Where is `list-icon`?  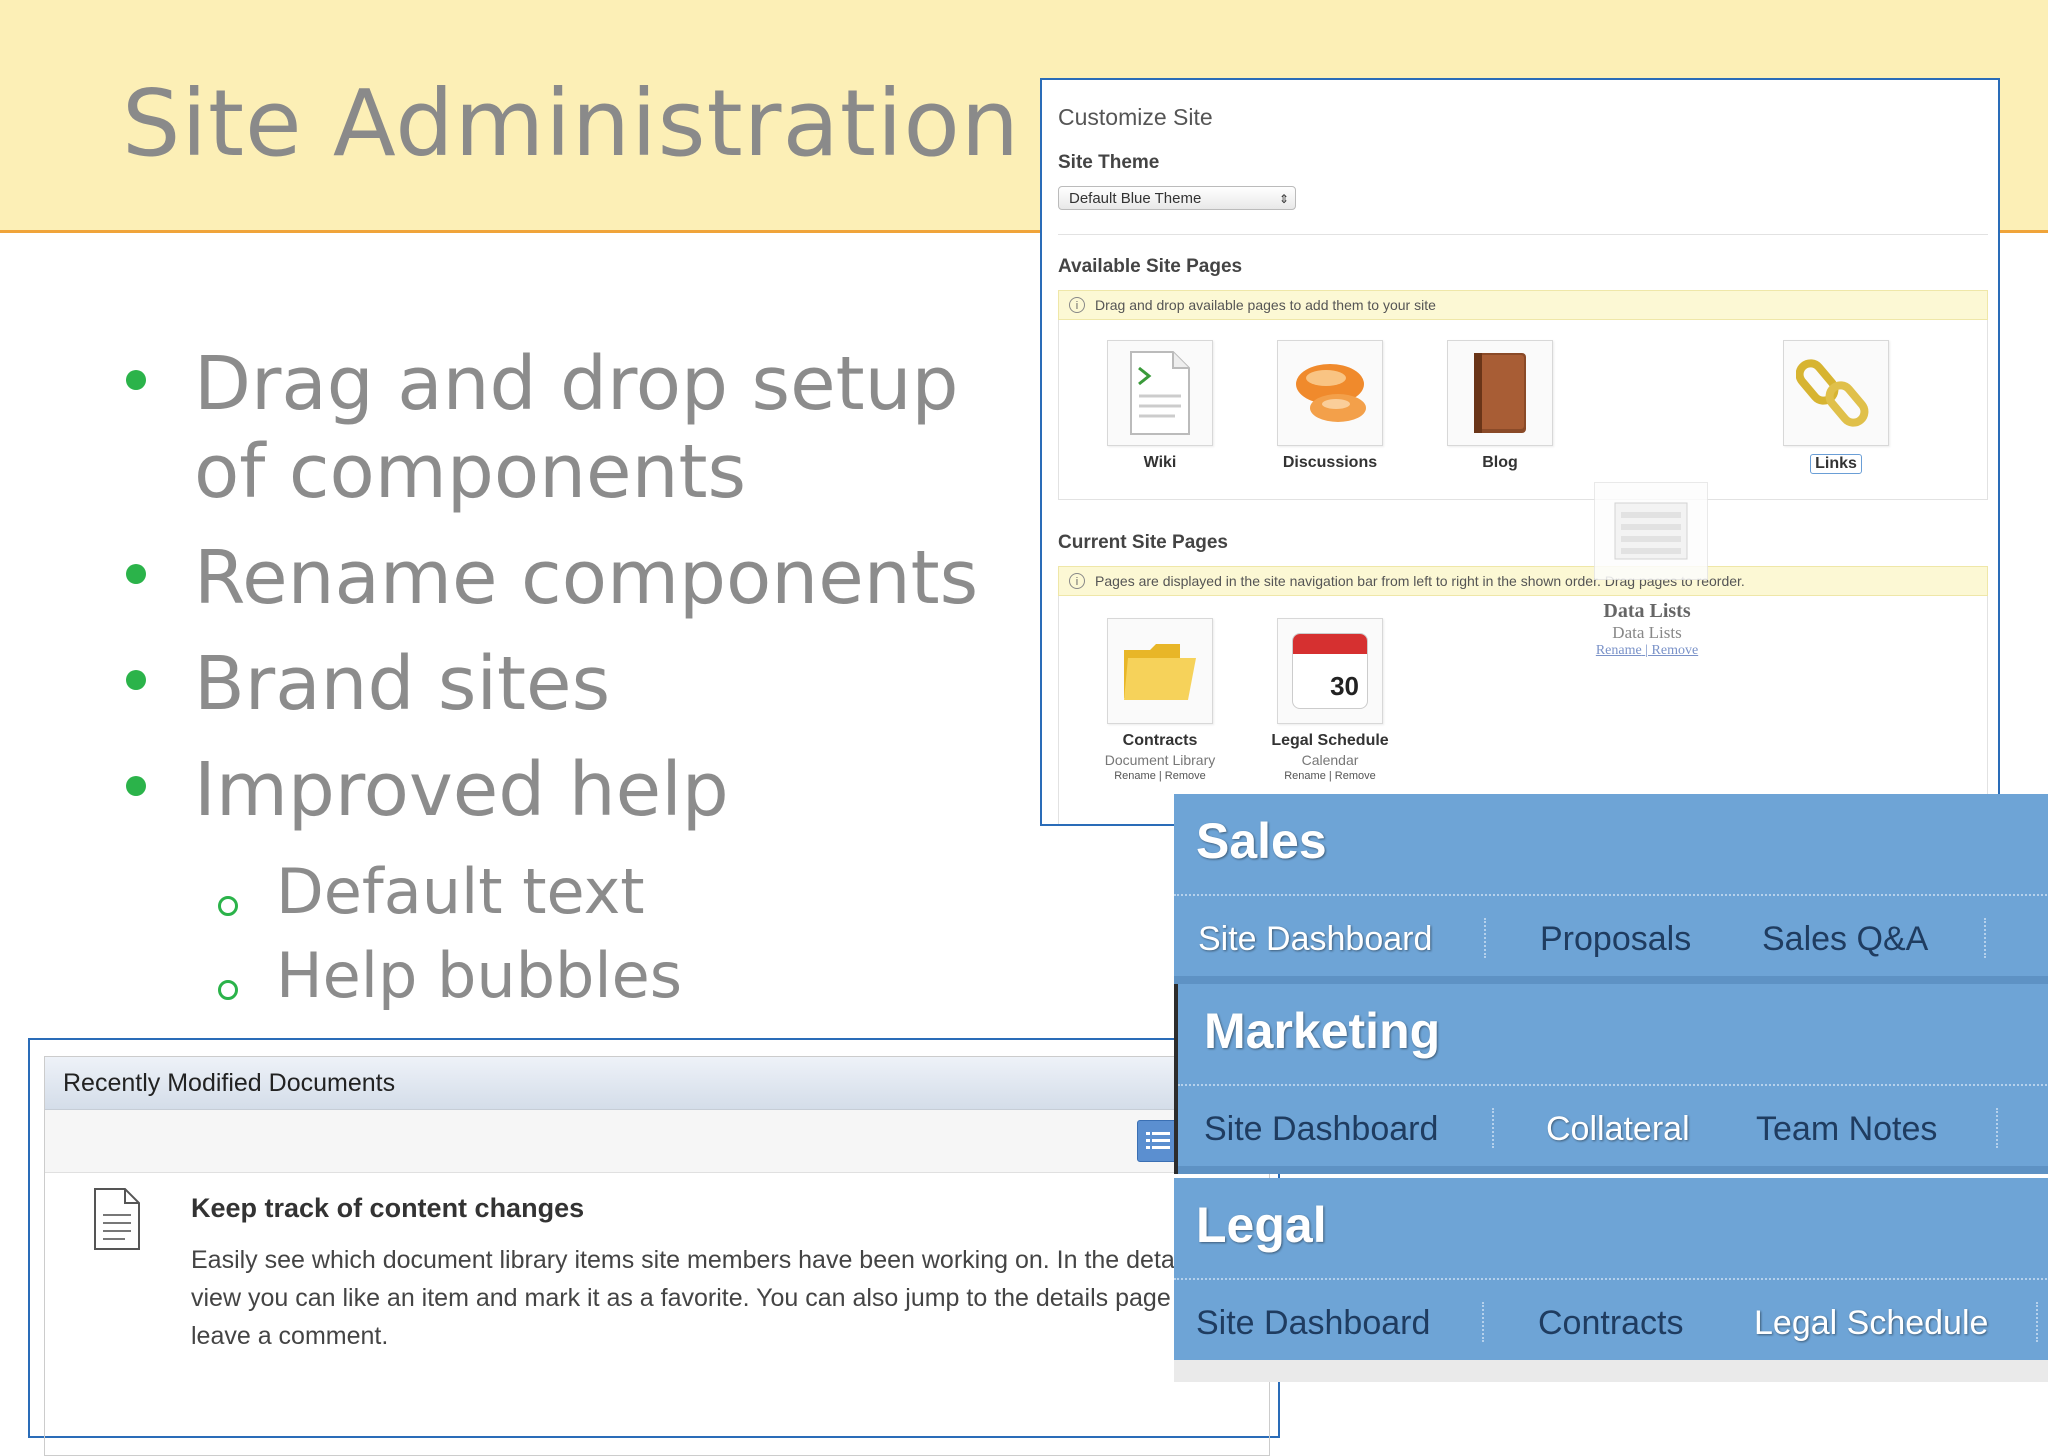
list-icon is located at coordinates (1158, 1140).